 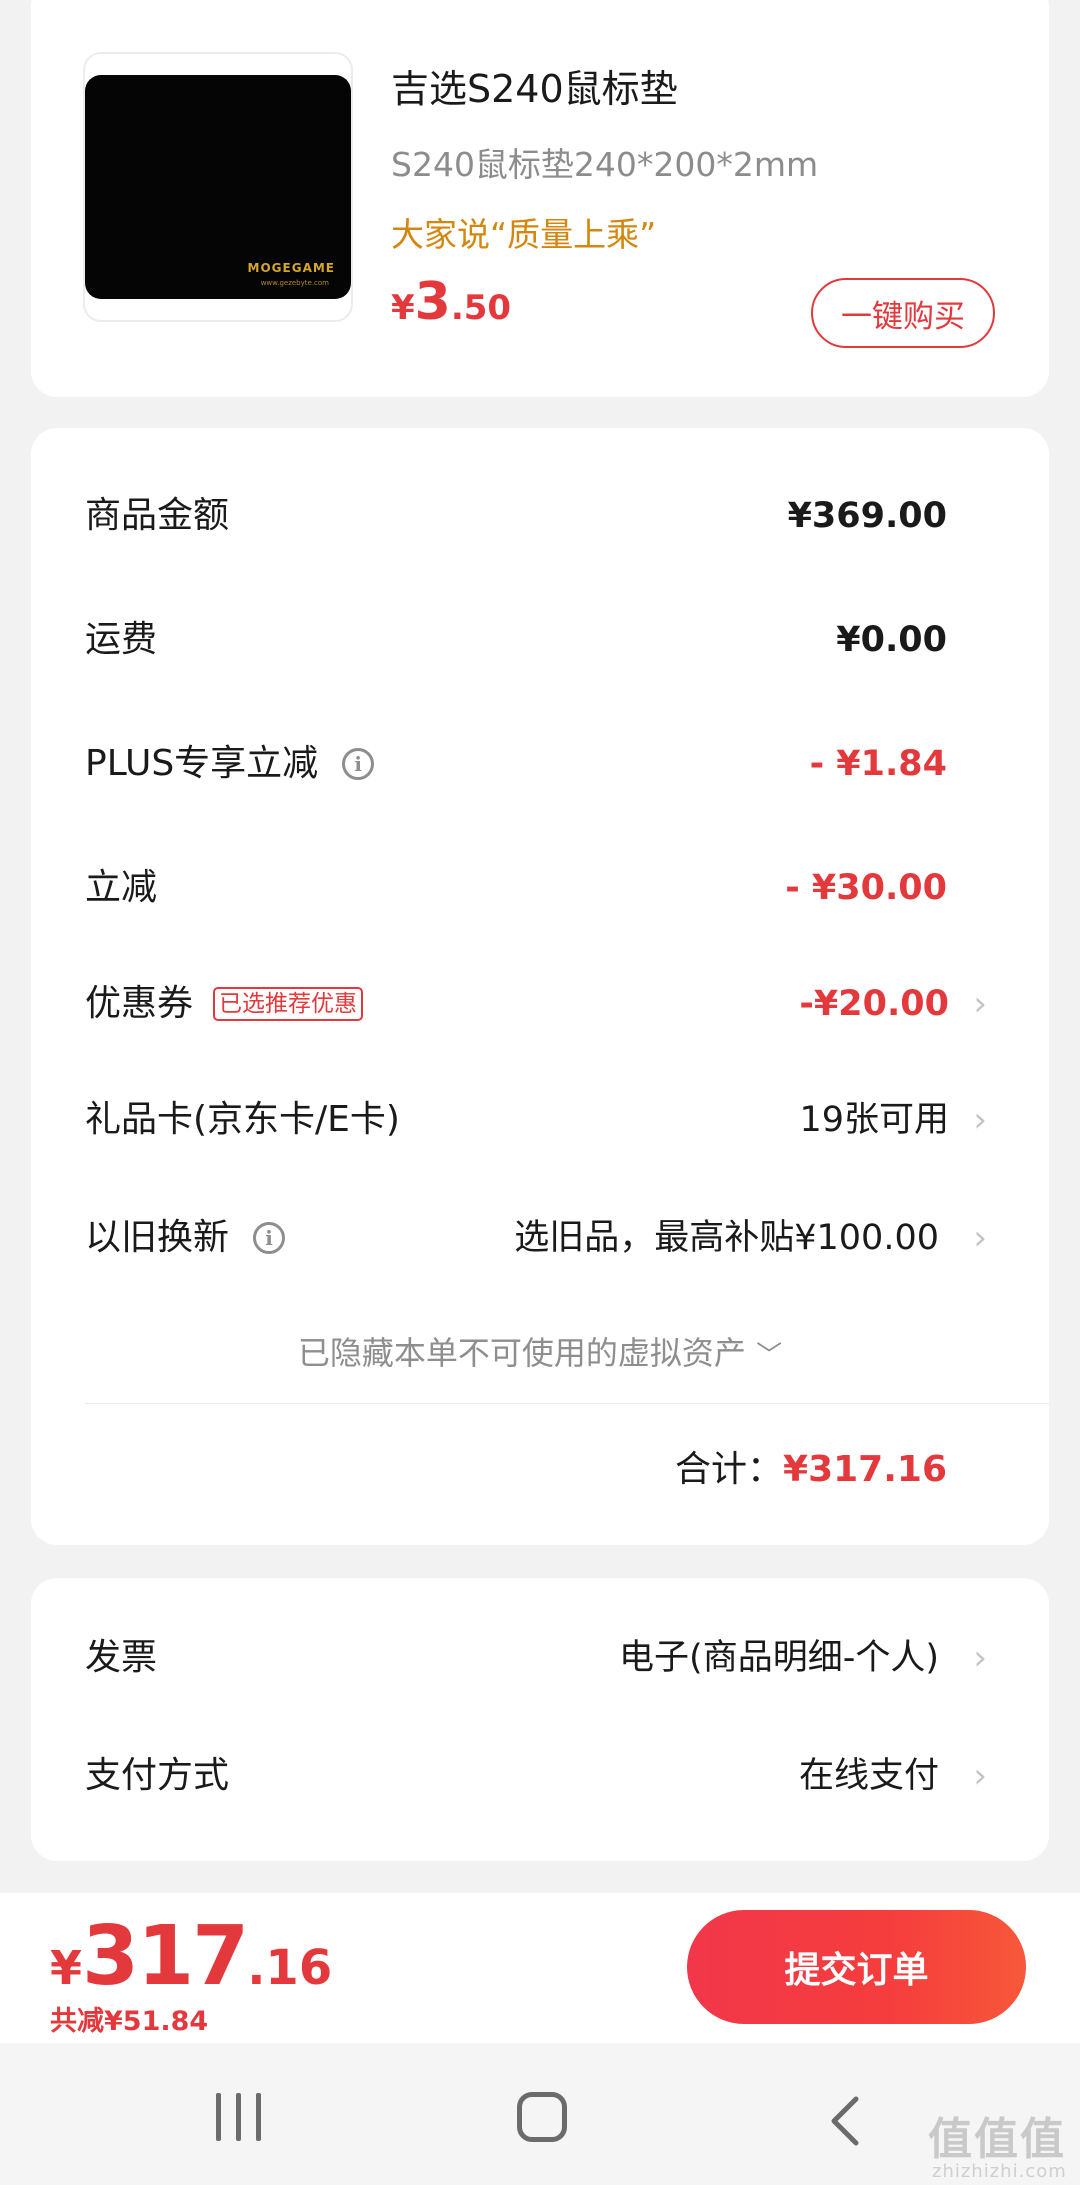 What do you see at coordinates (540, 1776) in the screenshot?
I see `payment-row: 支付方式 在线支付 ›` at bounding box center [540, 1776].